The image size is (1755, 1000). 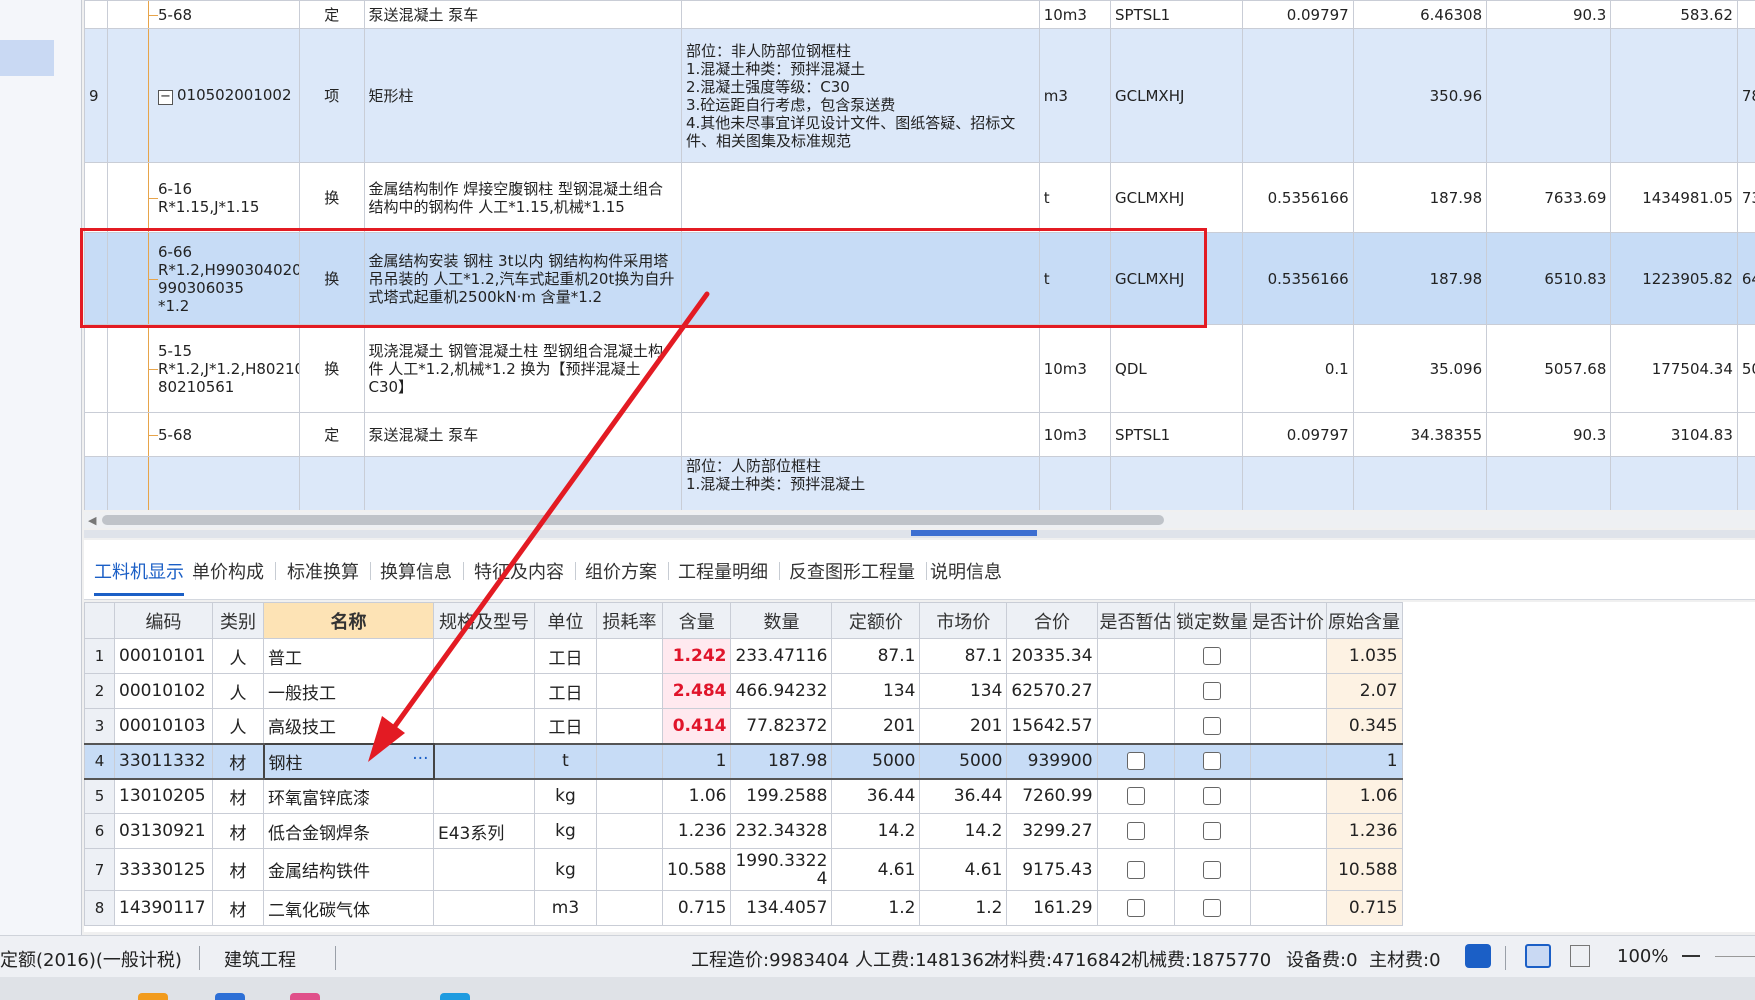 I want to click on bill-cell-content: 0.5356166, so click(x=1298, y=278).